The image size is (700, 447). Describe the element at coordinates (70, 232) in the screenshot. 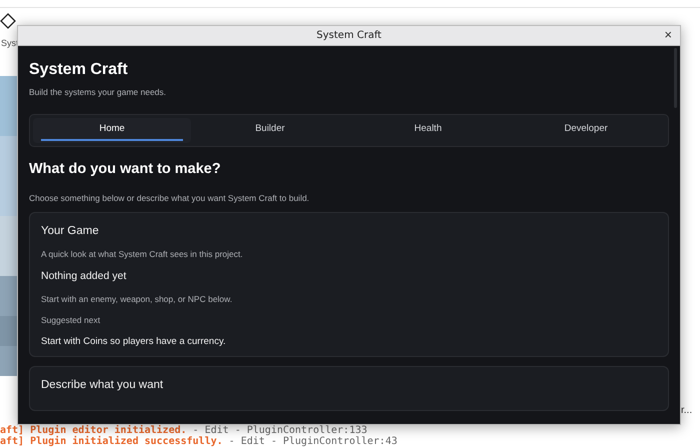

I see `card-title: Your Game` at that location.